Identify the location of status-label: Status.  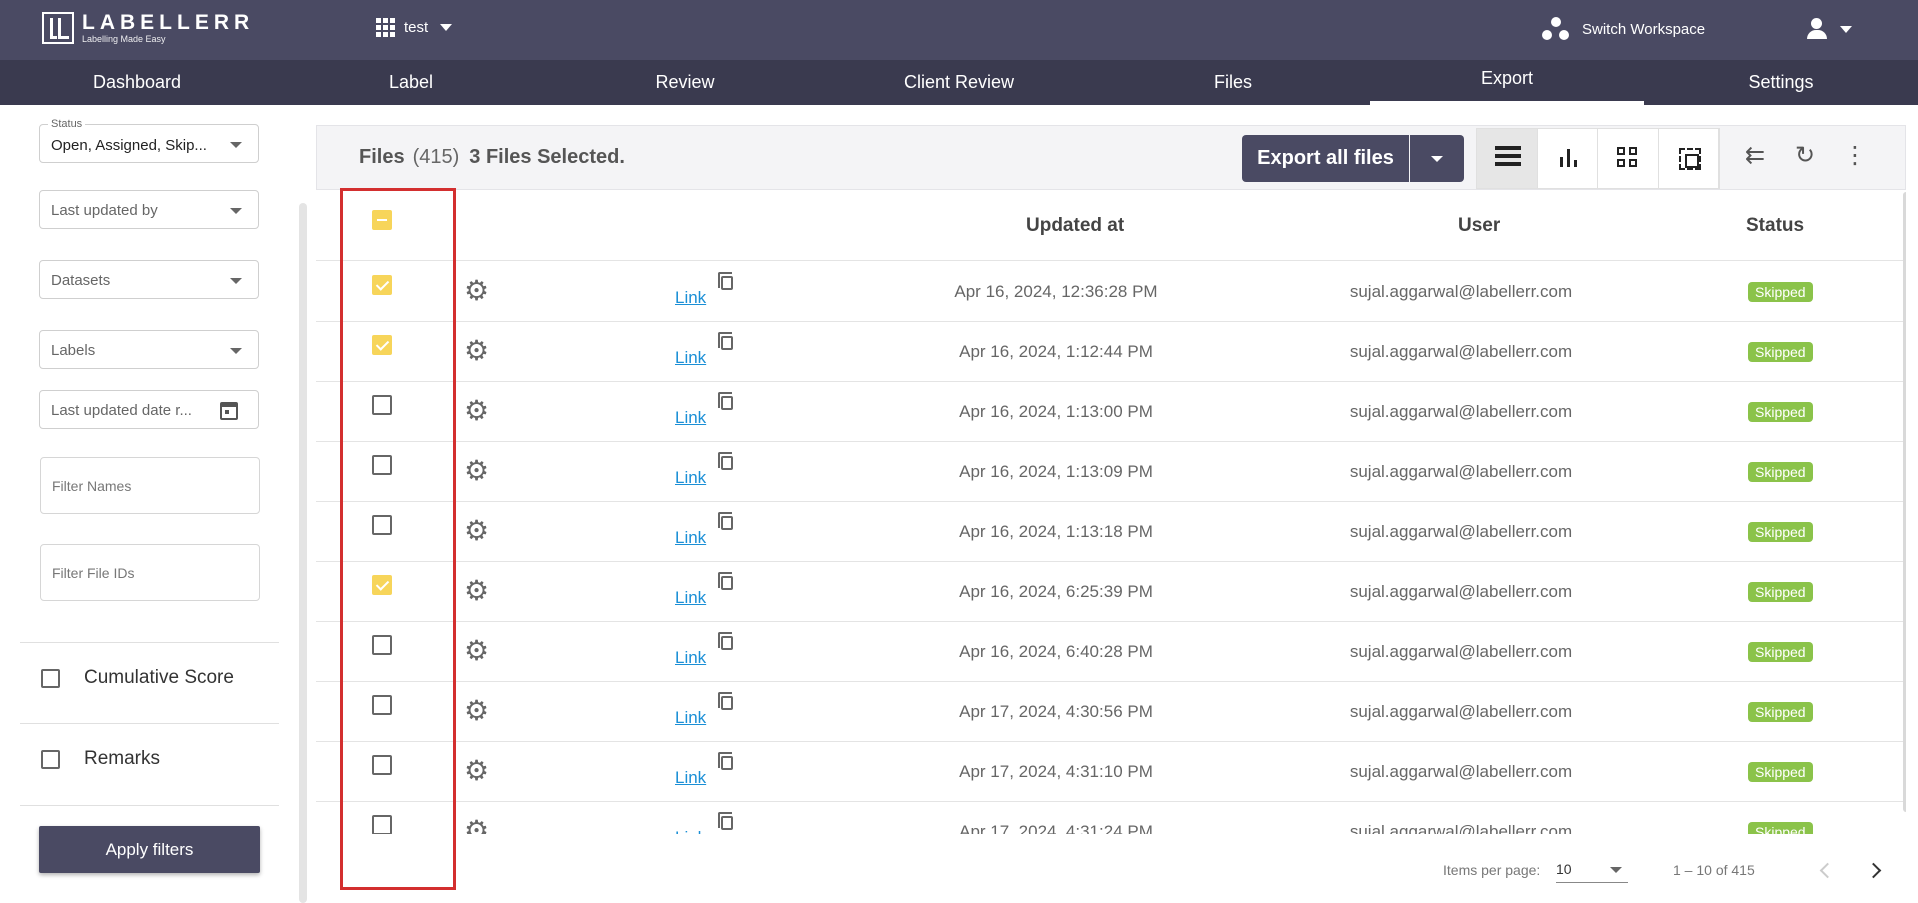
(67, 124).